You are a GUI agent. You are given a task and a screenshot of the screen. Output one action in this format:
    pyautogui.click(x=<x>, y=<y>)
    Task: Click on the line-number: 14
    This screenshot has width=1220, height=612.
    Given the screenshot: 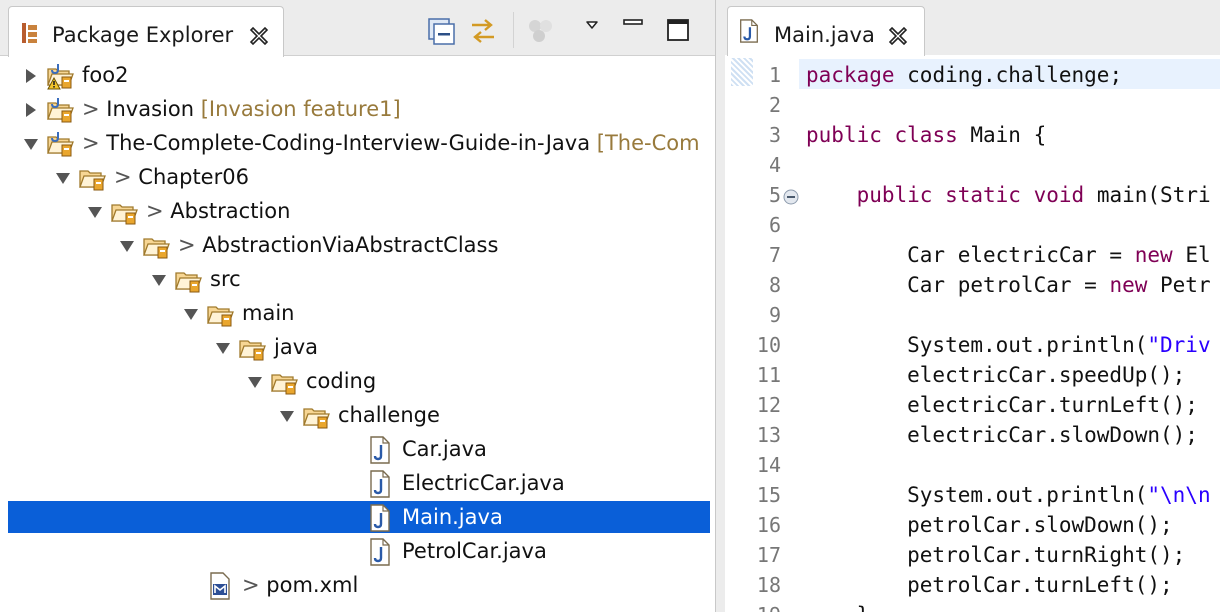 What is the action you would take?
    pyautogui.click(x=768, y=465)
    